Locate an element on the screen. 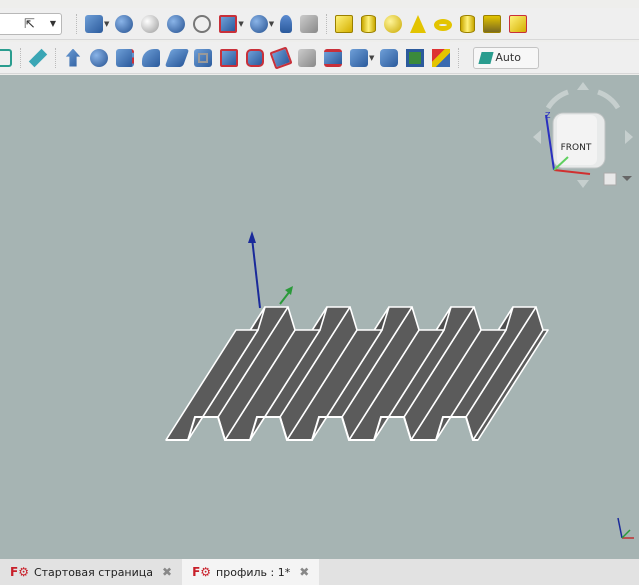 The width and height of the screenshot is (639, 585). sweep-icon is located at coordinates (281, 57).